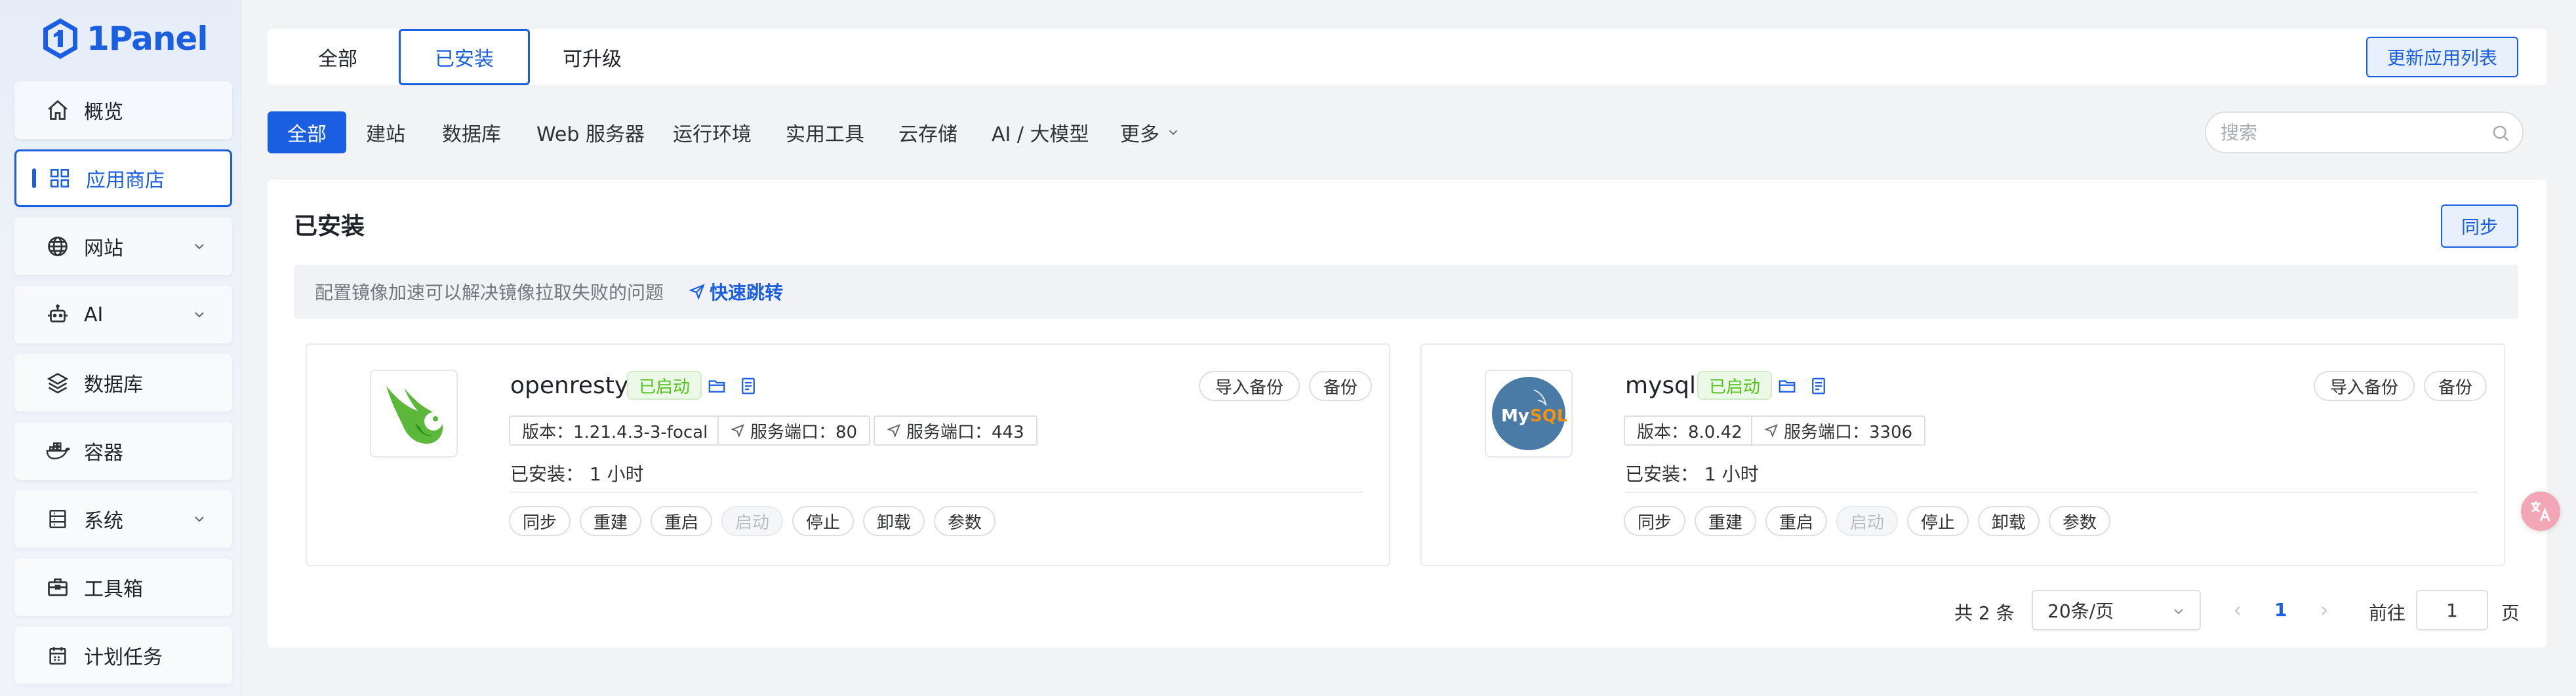 The width and height of the screenshot is (2576, 696). What do you see at coordinates (103, 521) in the screenshot?
I see `sidebar-item-label: 系统` at bounding box center [103, 521].